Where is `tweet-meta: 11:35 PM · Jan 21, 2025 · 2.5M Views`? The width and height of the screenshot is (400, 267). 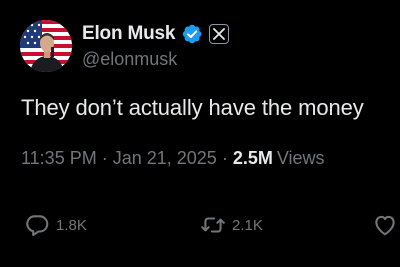 tweet-meta: 11:35 PM · Jan 21, 2025 · 2.5M Views is located at coordinates (173, 158).